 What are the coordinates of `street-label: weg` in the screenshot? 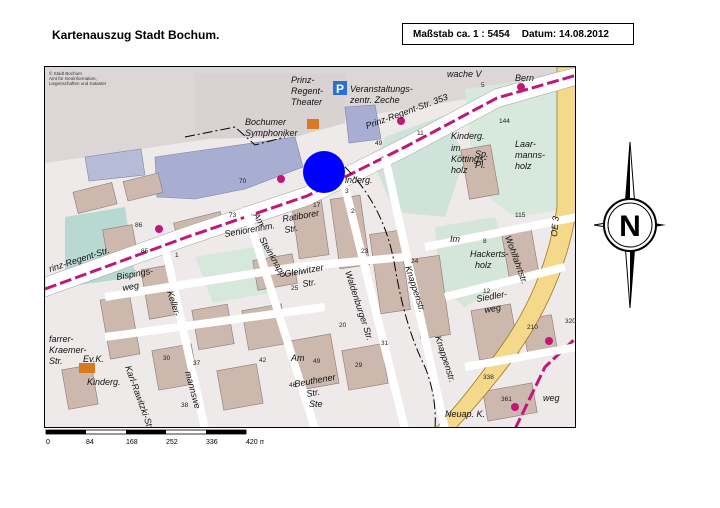 It's located at (551, 398).